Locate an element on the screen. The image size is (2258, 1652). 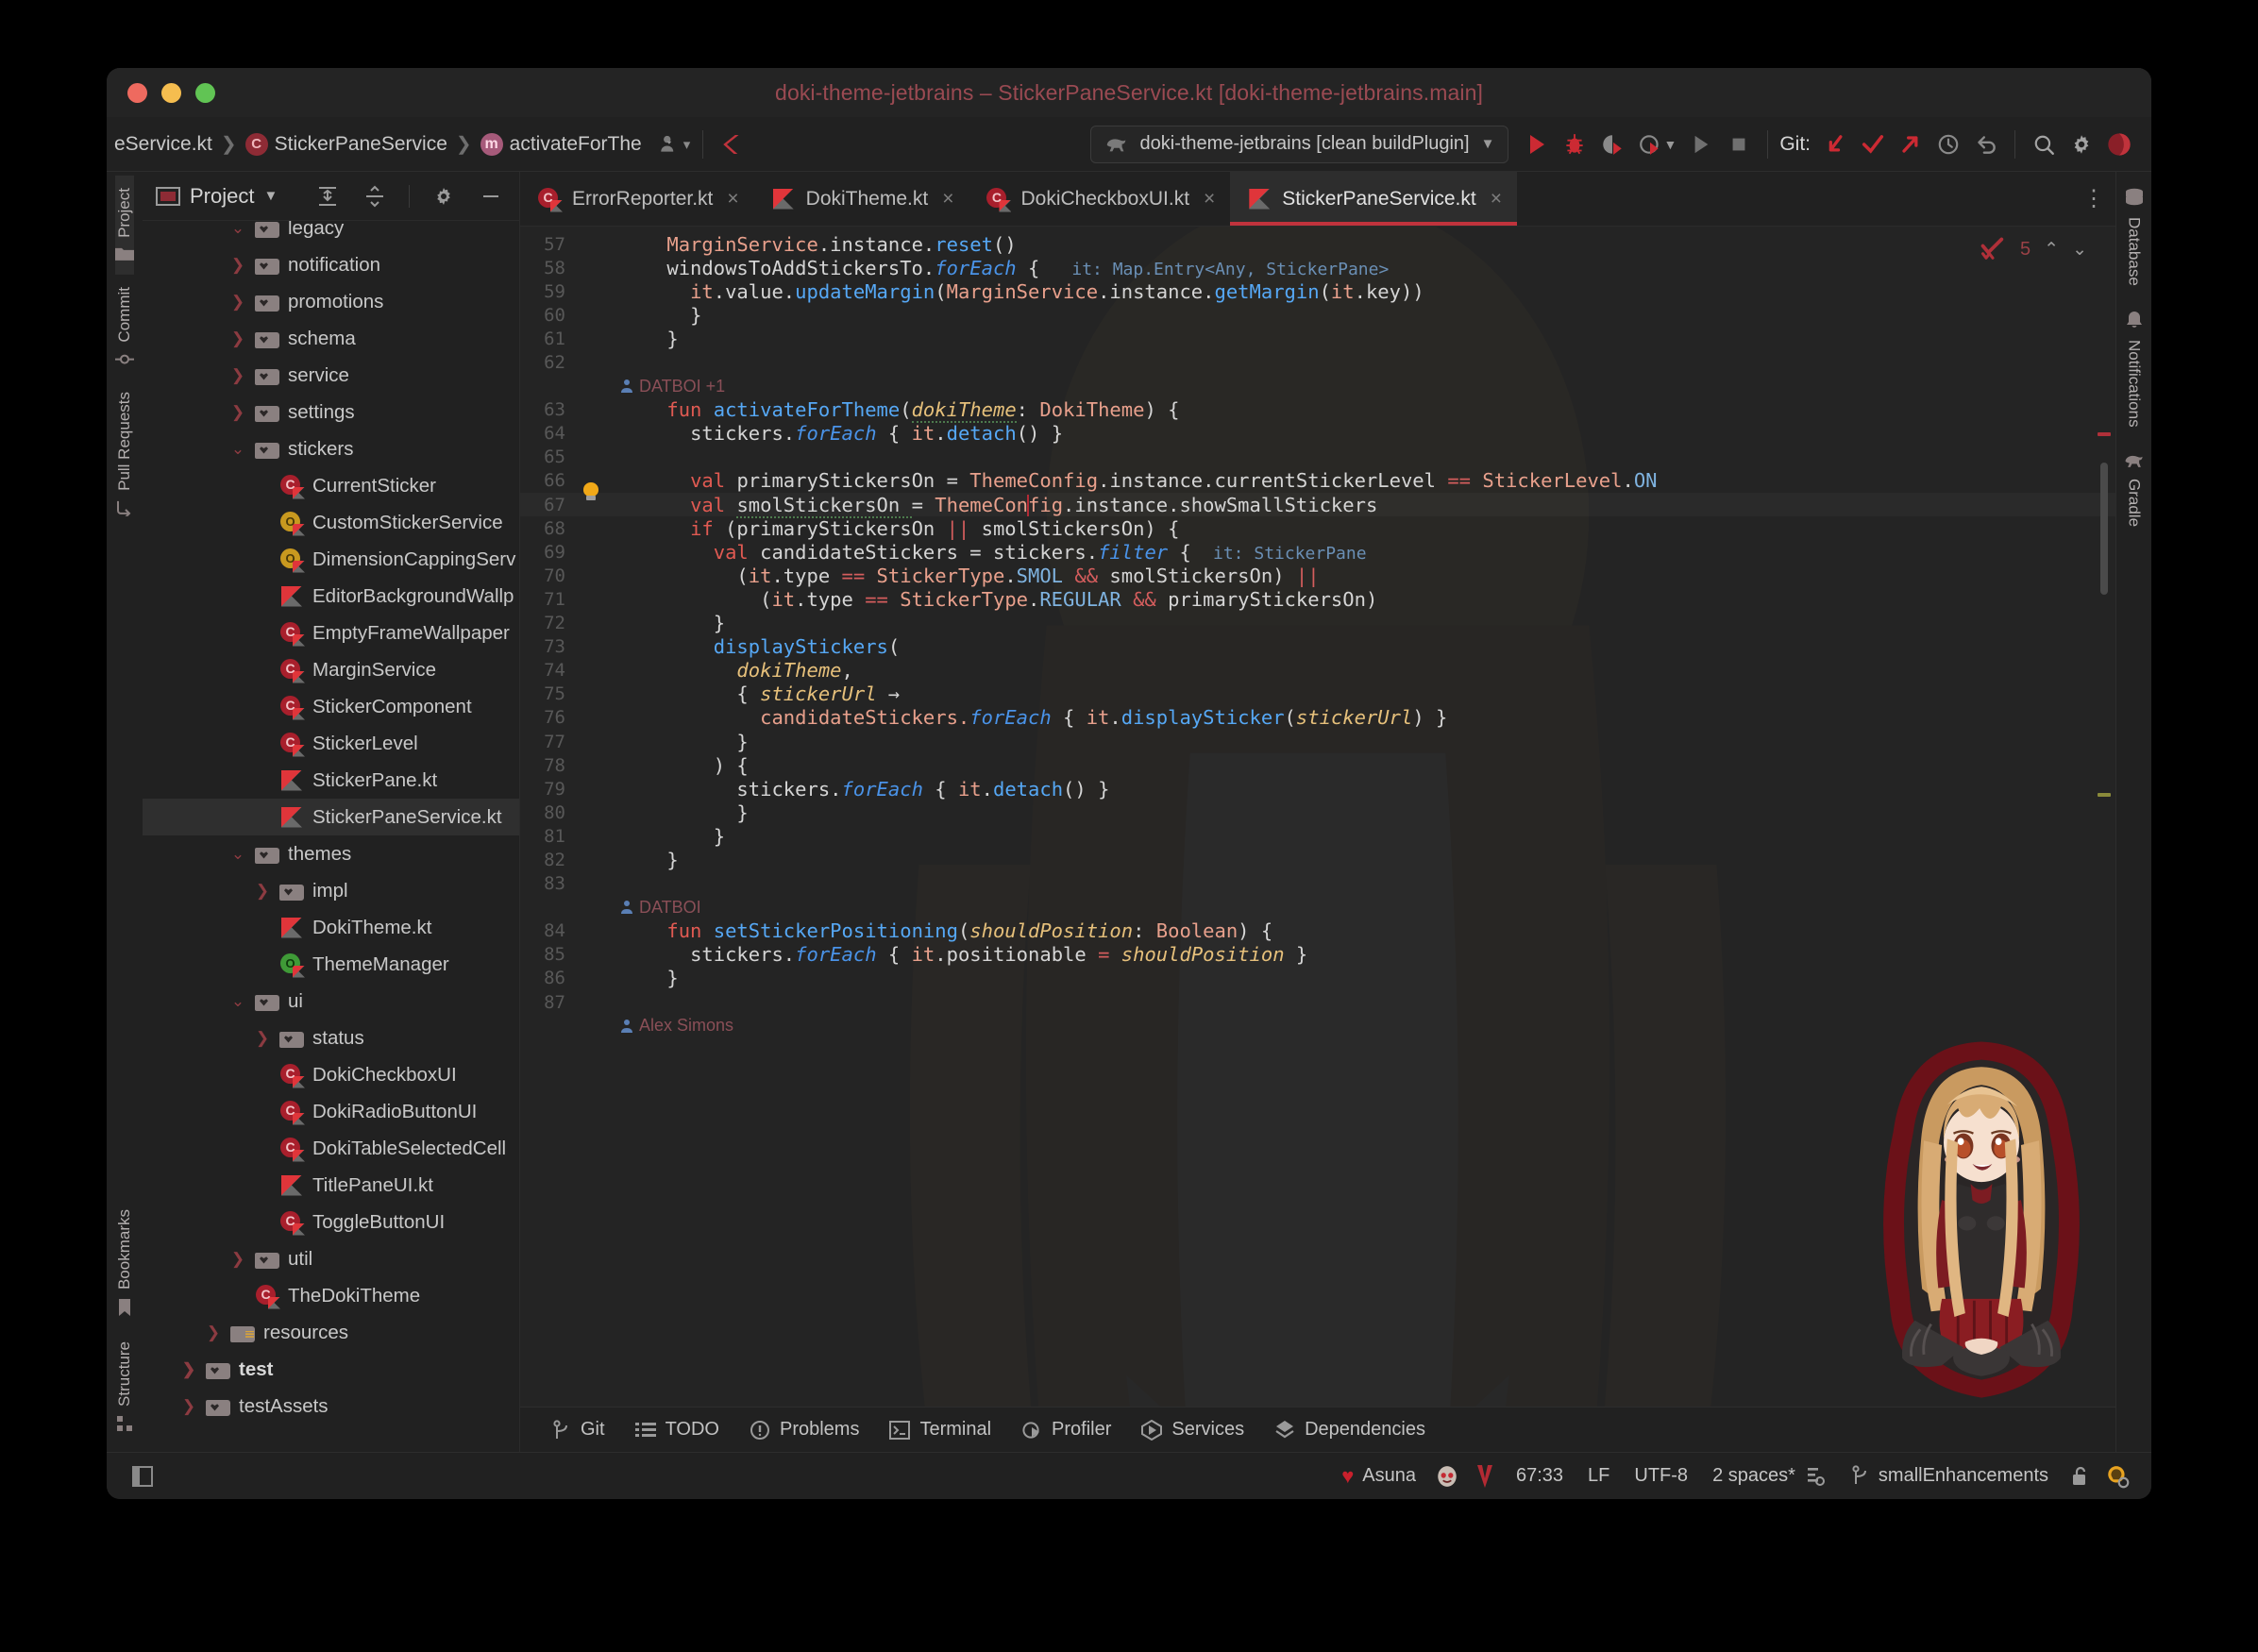
code-line: 87 is located at coordinates (1317, 1002).